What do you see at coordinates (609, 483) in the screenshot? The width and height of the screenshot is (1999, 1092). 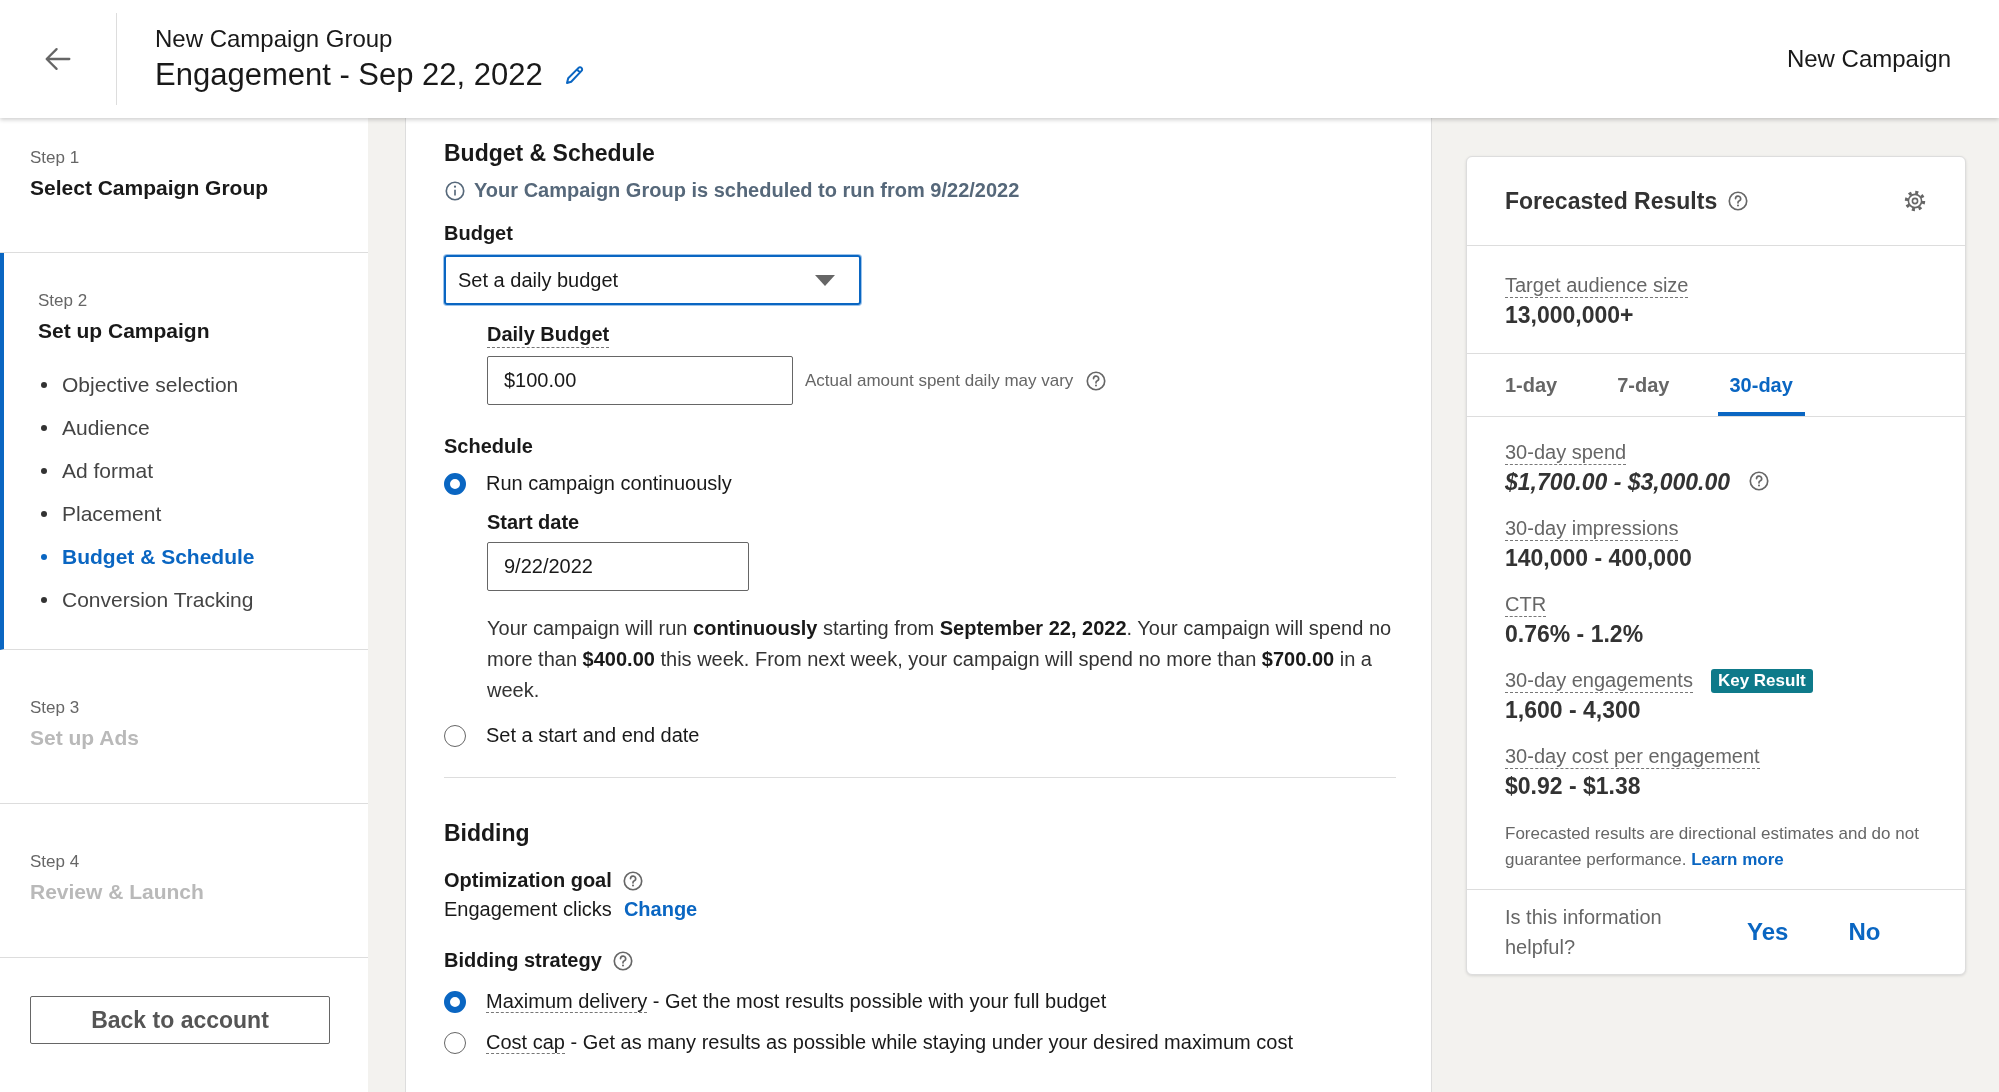 I see `radio-label: Run campaign continuously` at bounding box center [609, 483].